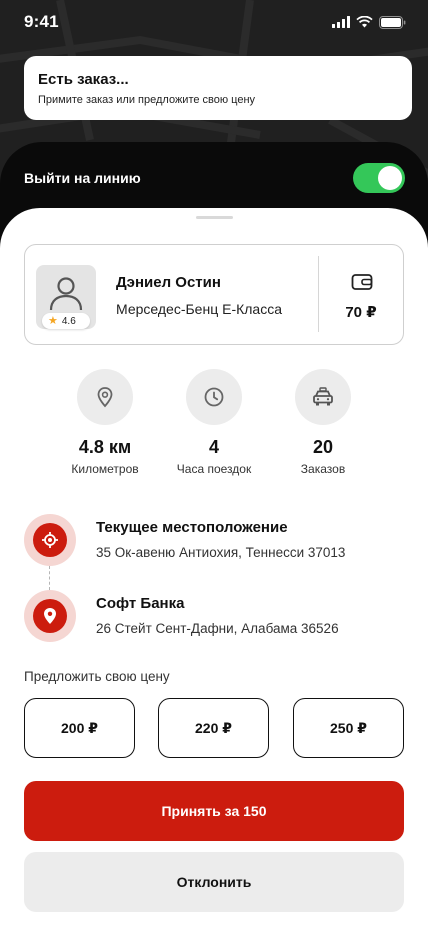  I want to click on stat-distance-icon-circle, so click(105, 397).